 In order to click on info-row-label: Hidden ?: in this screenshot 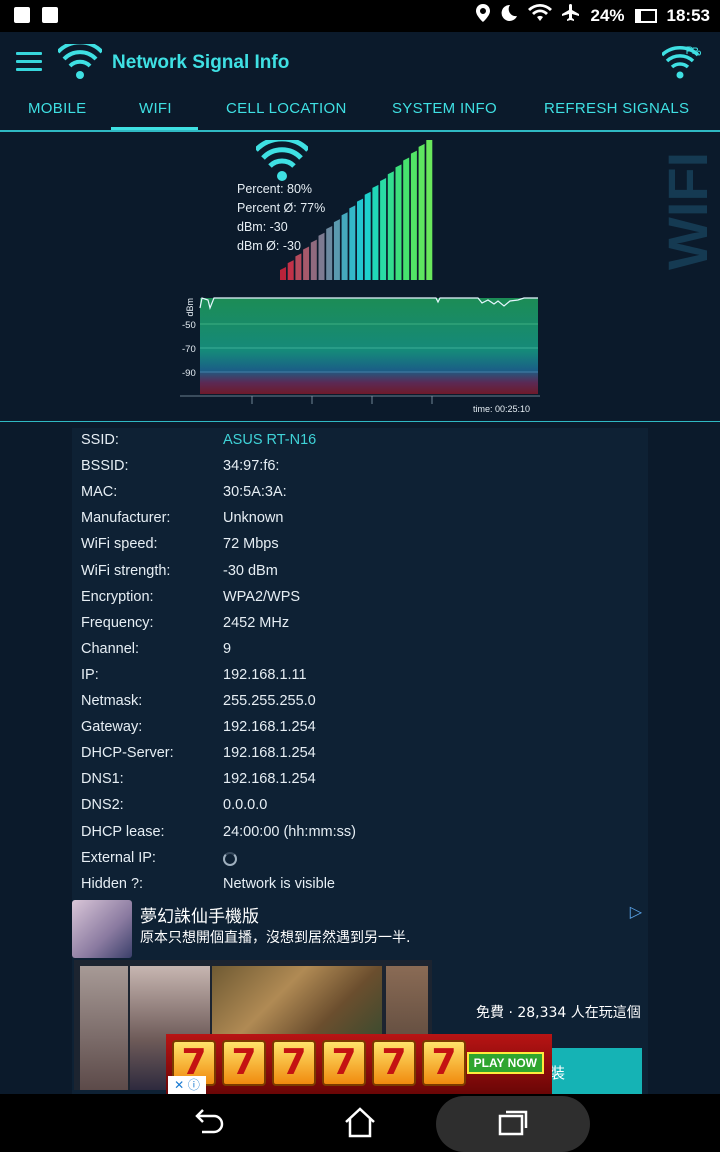, I will do `click(112, 883)`.